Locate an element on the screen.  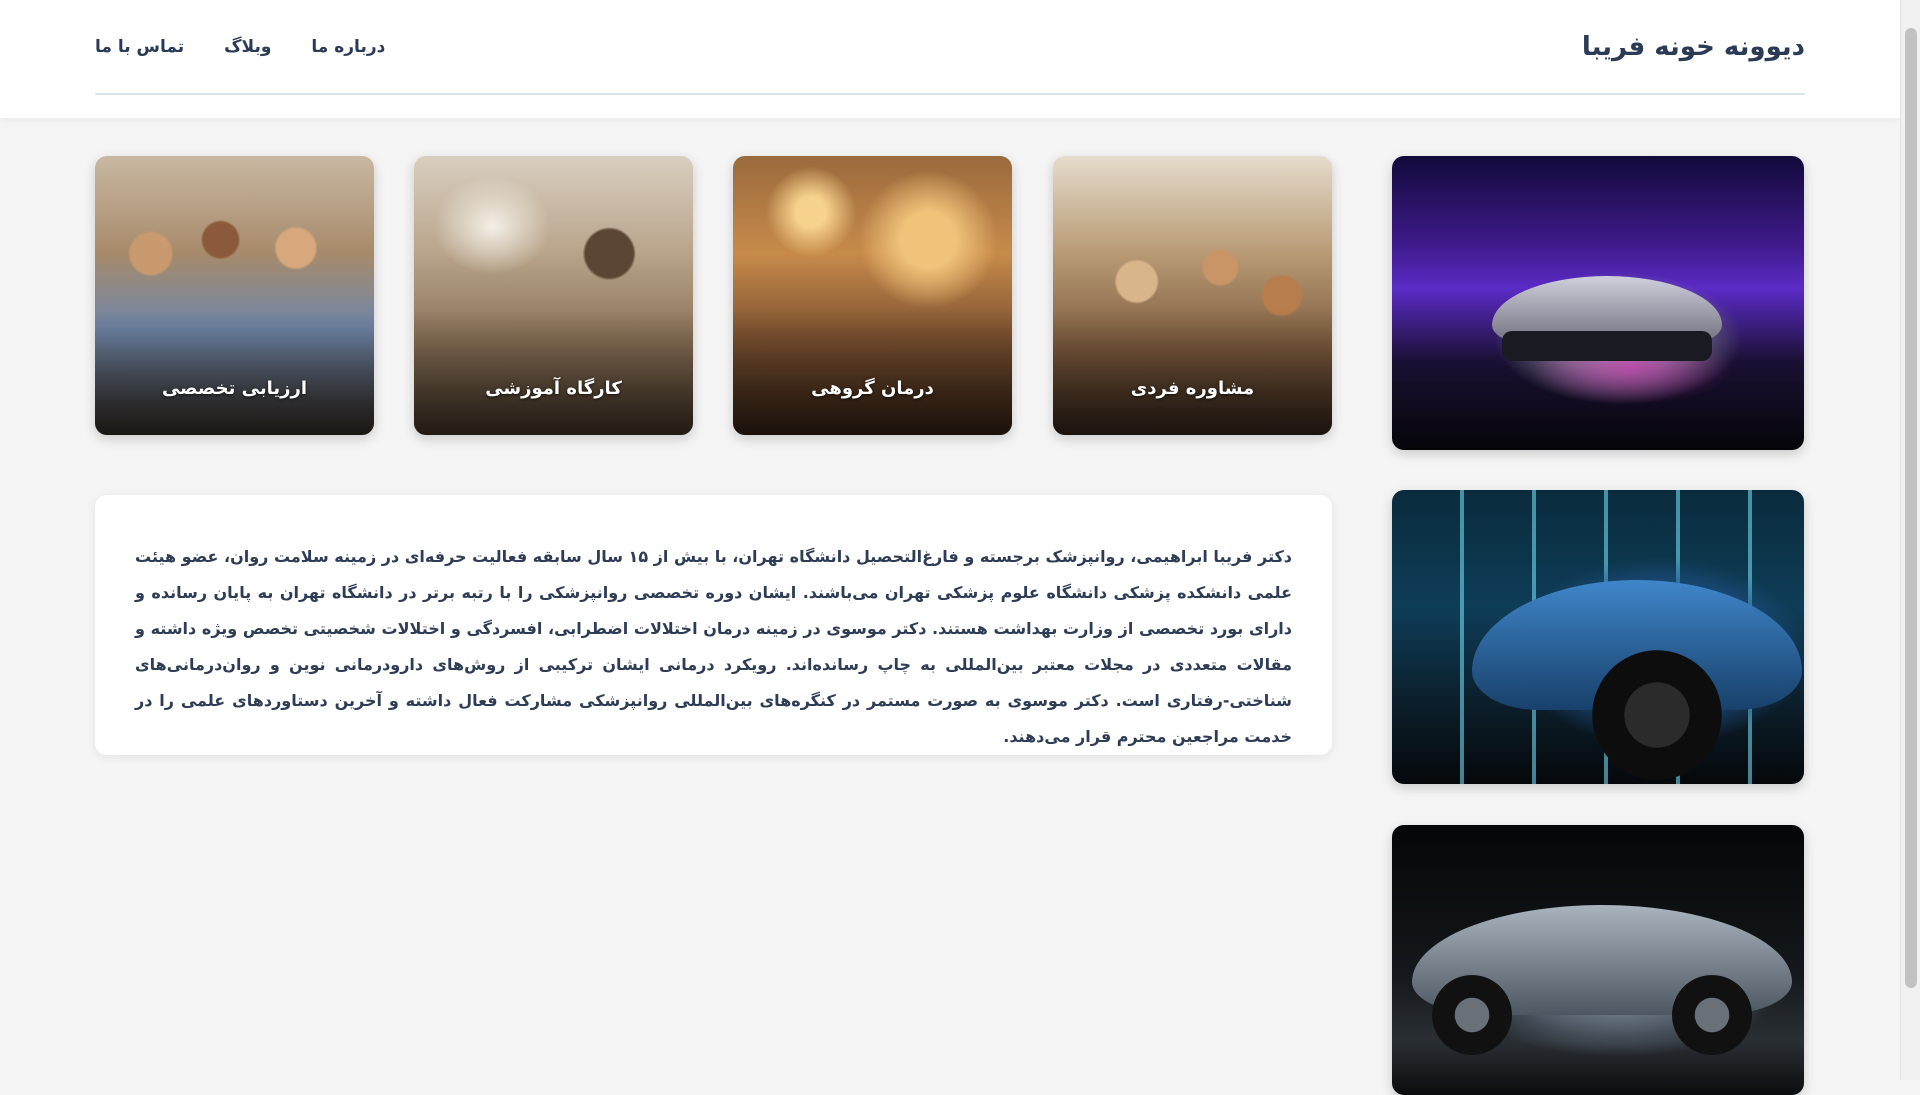
service-card-workshop: کارگاه آموزشی is located at coordinates (553, 295).